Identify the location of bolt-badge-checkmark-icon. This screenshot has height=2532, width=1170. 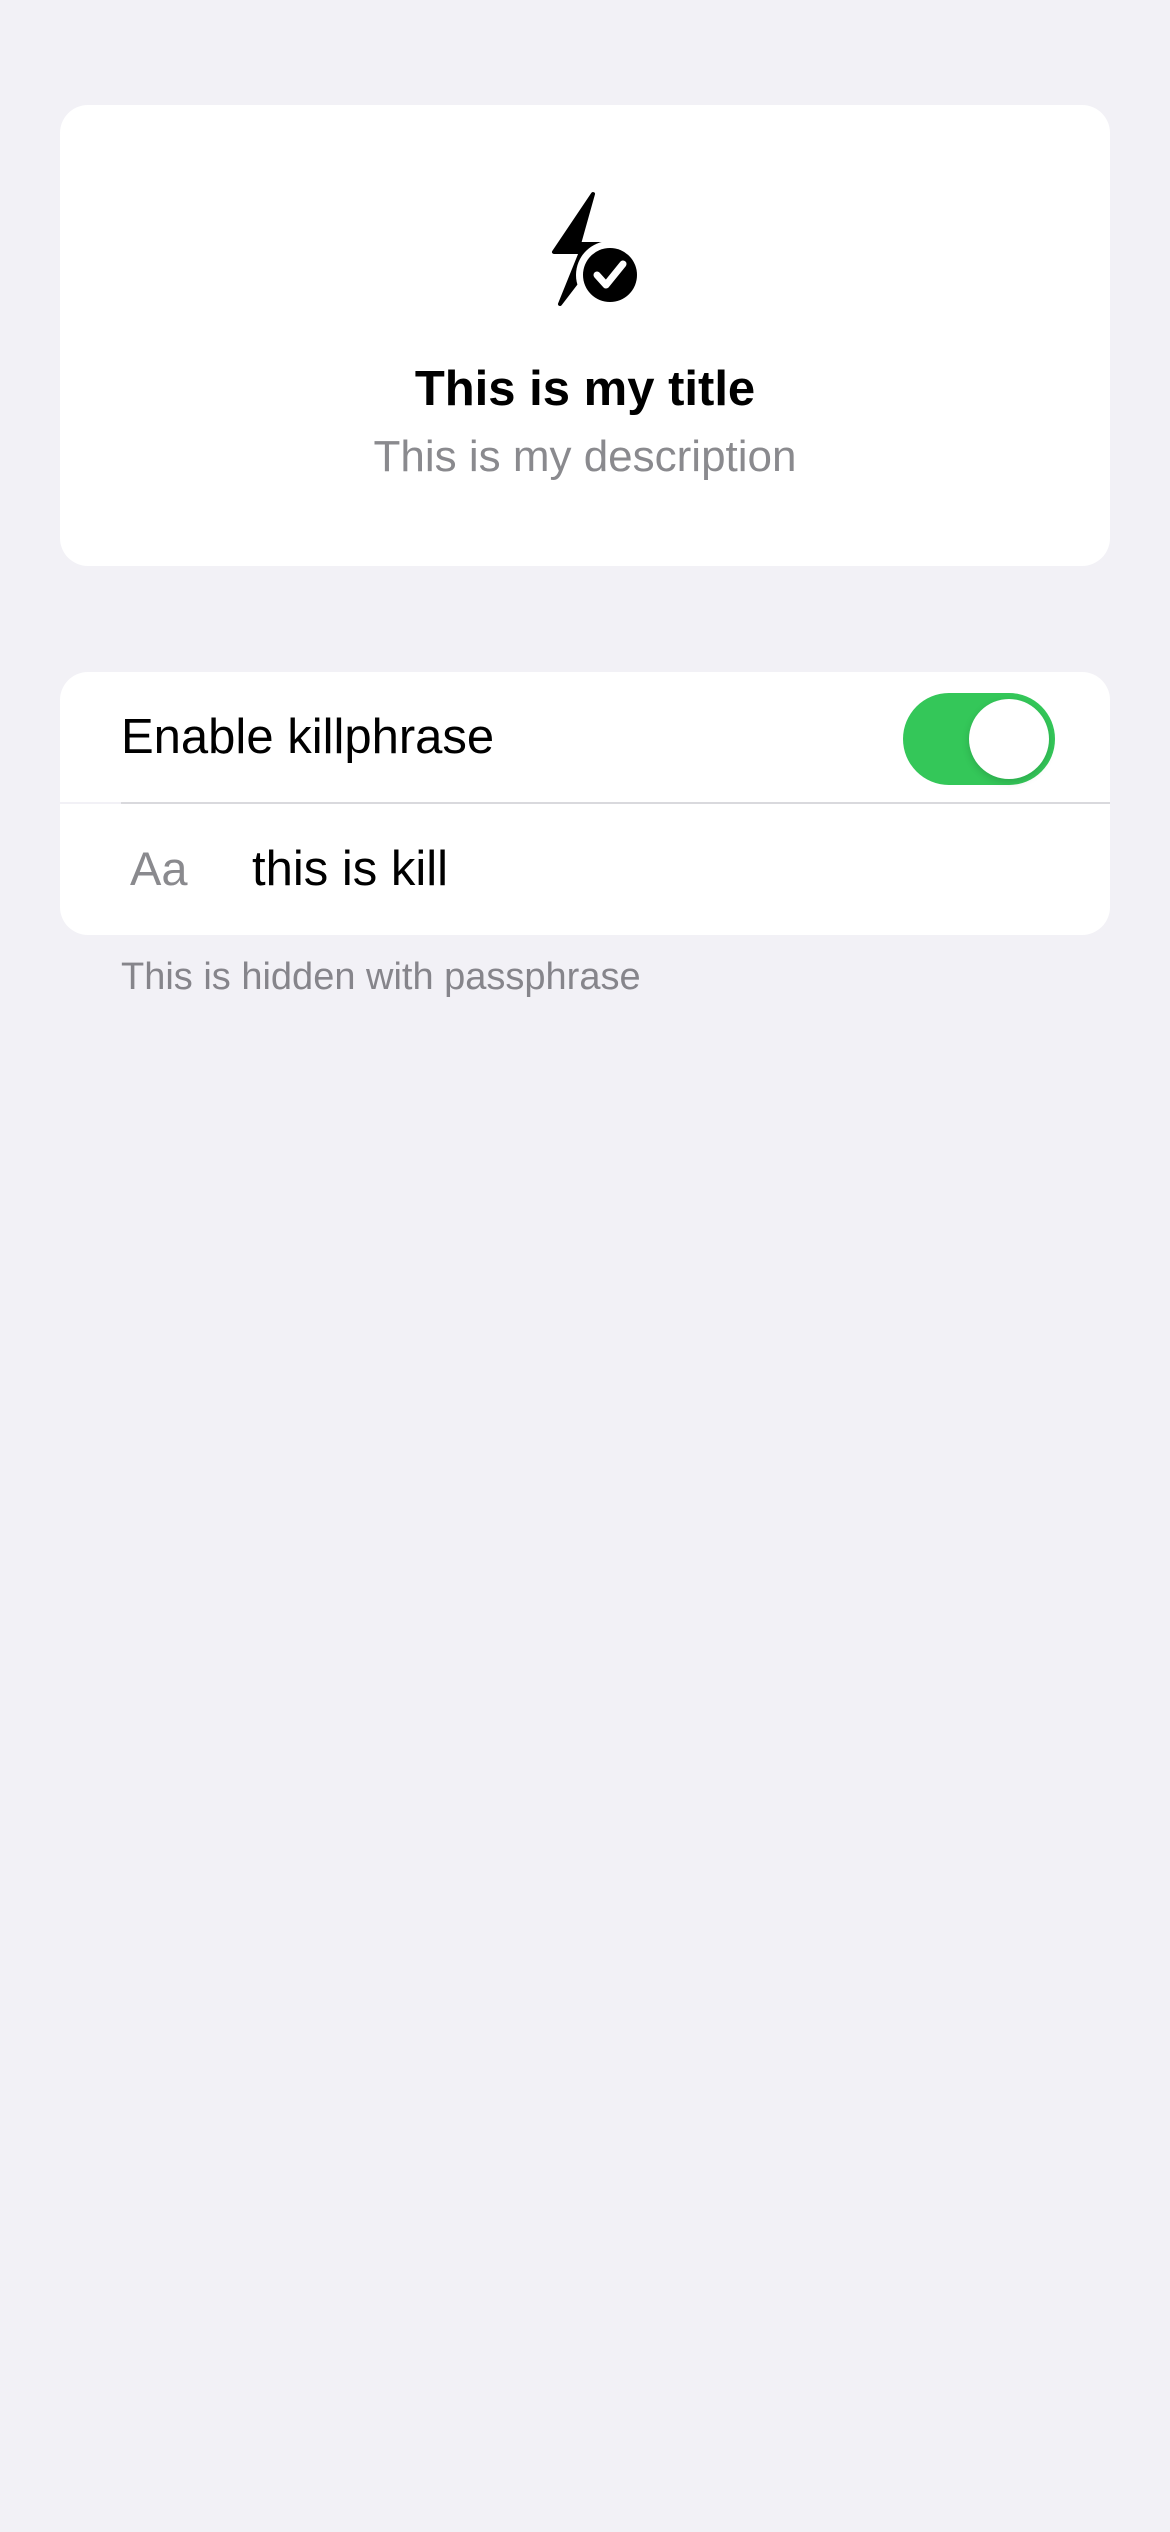
(600, 250).